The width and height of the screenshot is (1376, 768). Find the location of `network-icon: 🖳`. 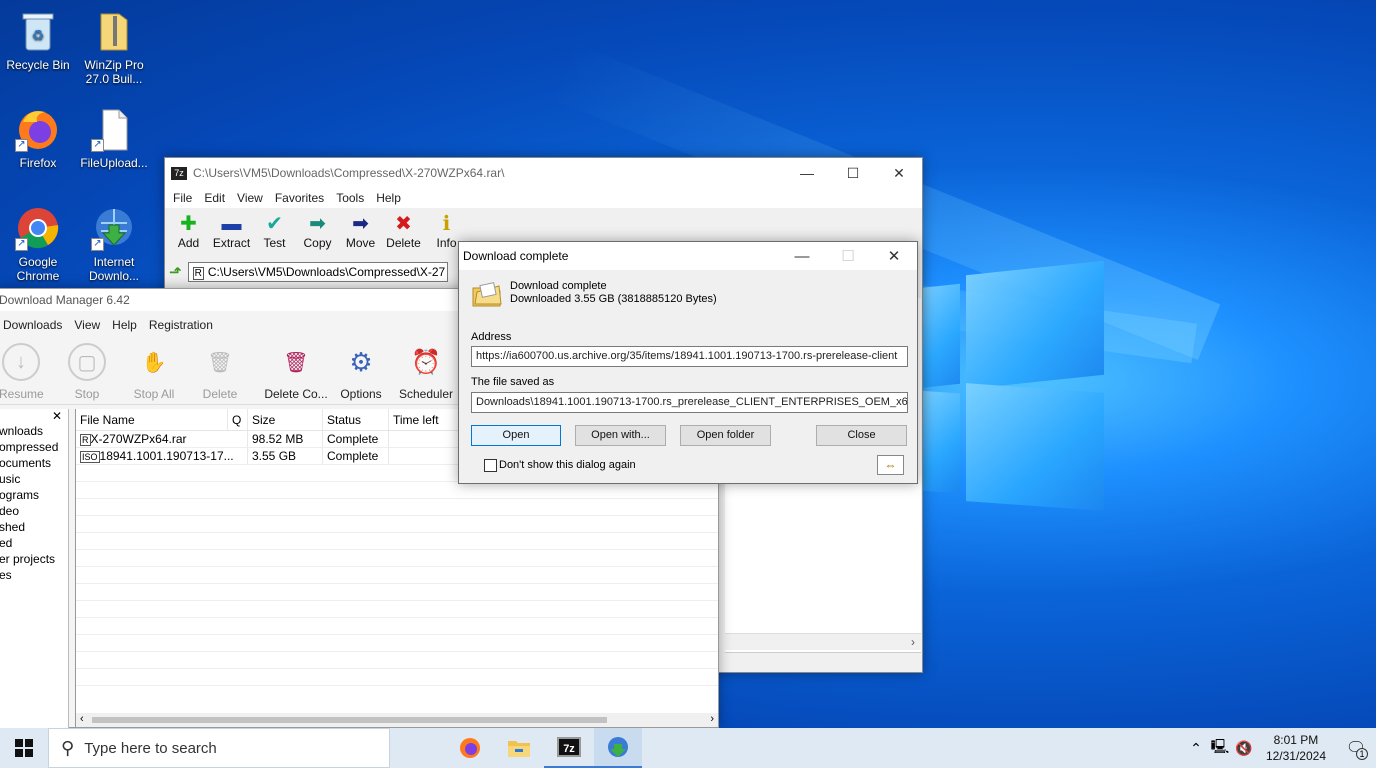

network-icon: 🖳 is located at coordinates (1220, 748).